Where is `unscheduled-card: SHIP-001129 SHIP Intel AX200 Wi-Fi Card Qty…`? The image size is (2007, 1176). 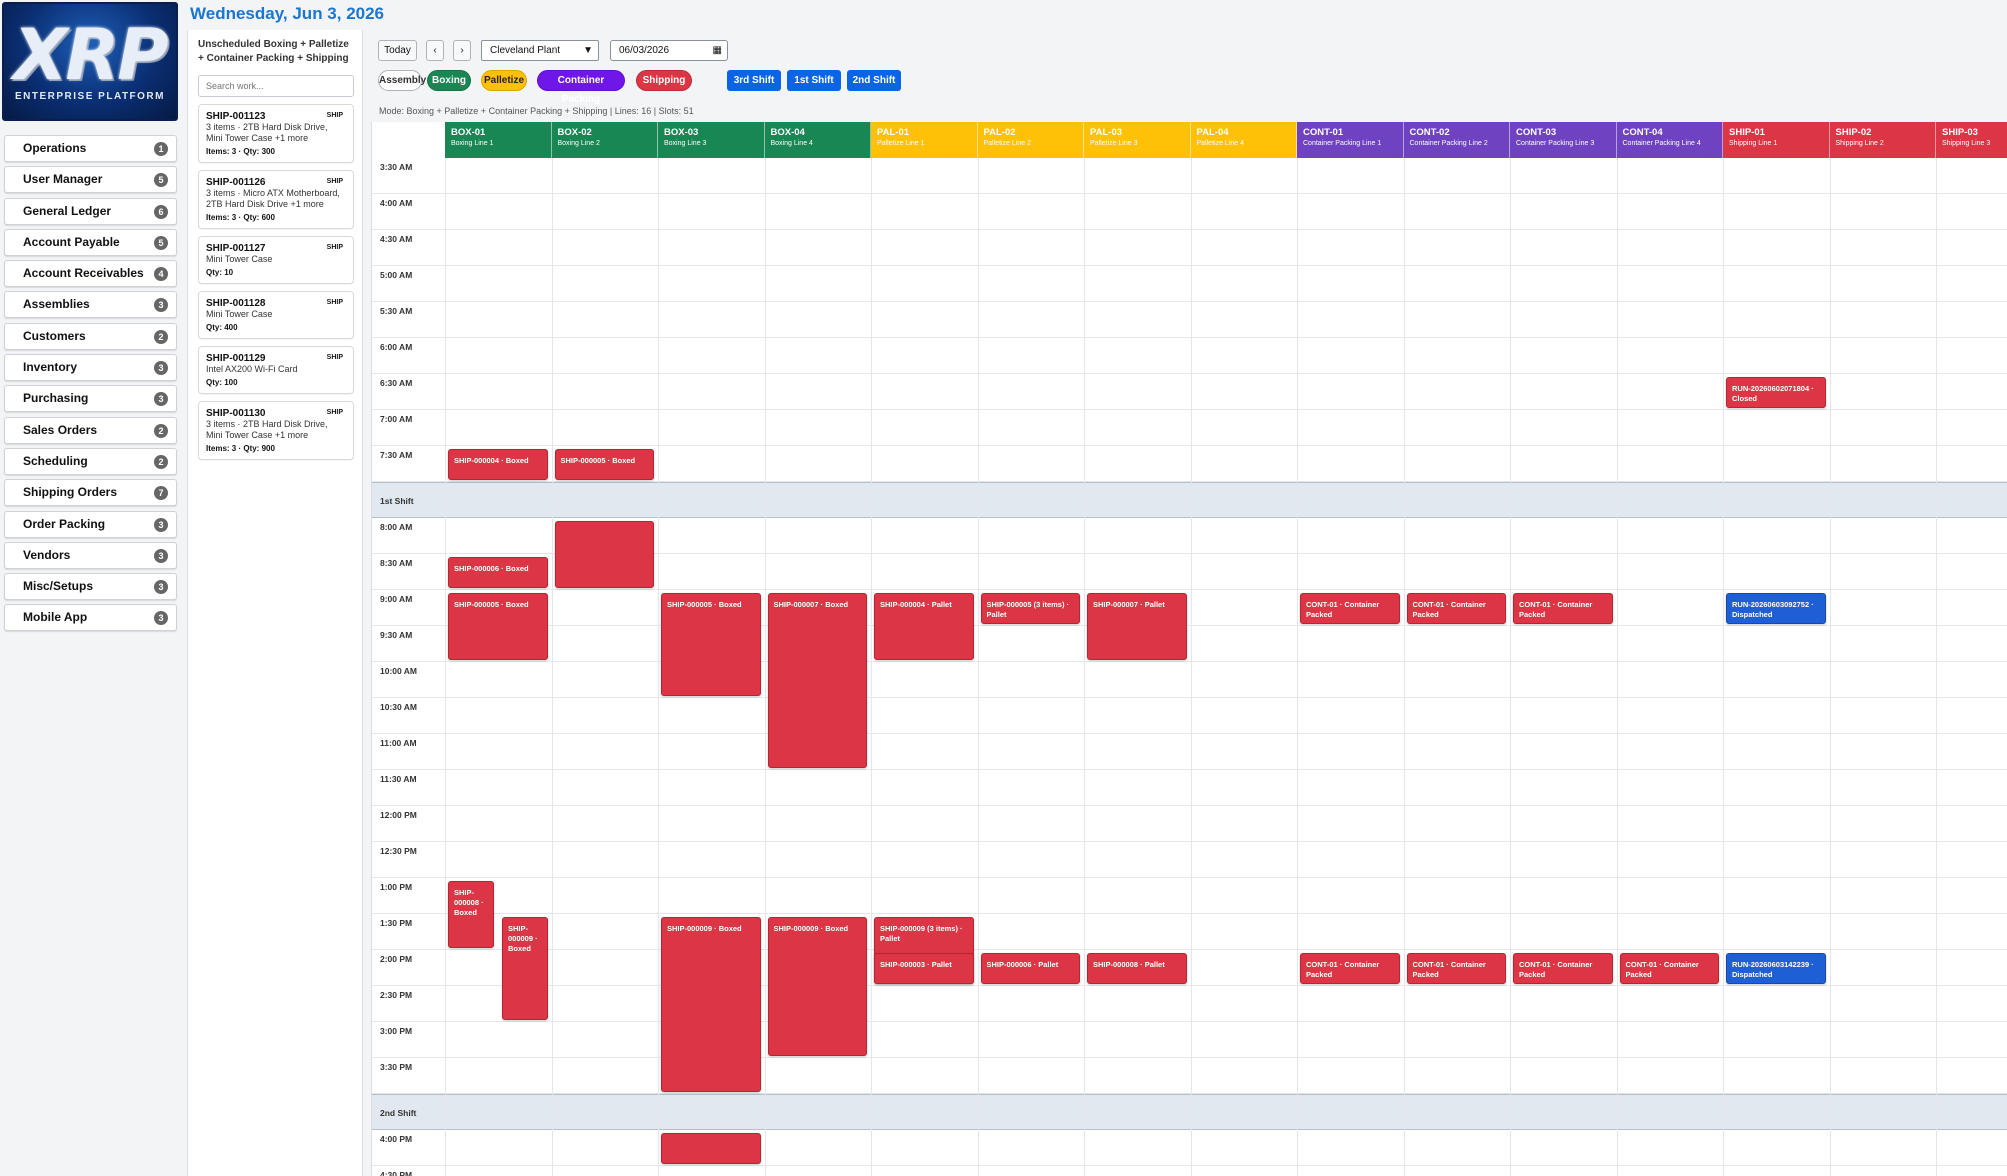 unscheduled-card: SHIP-001129 SHIP Intel AX200 Wi-Fi Card Qty… is located at coordinates (276, 370).